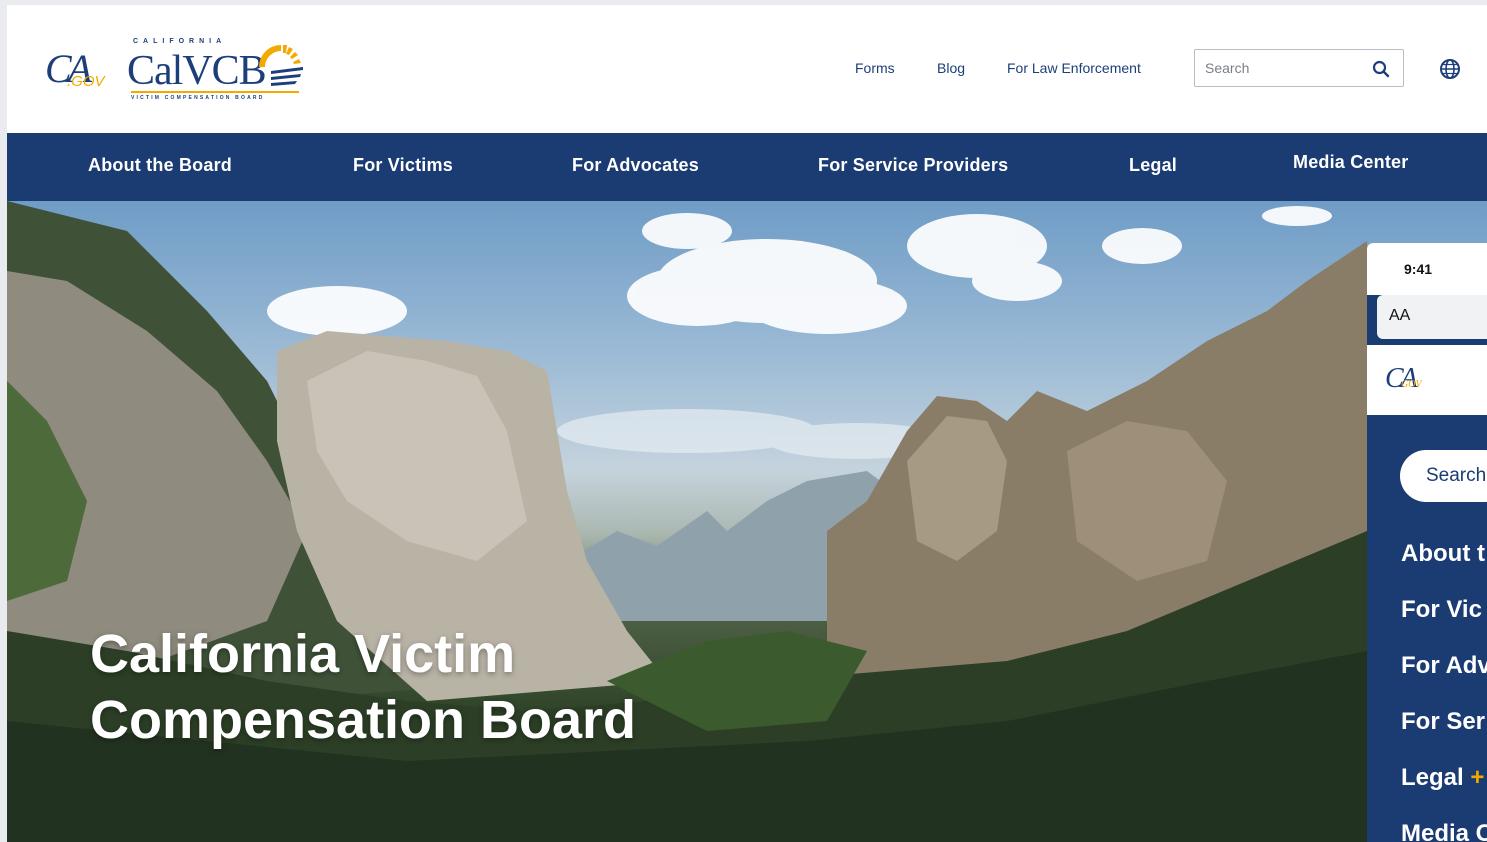 The width and height of the screenshot is (1487, 842). What do you see at coordinates (1444, 666) in the screenshot?
I see `mobile-menu-for-advocates: For Adv` at bounding box center [1444, 666].